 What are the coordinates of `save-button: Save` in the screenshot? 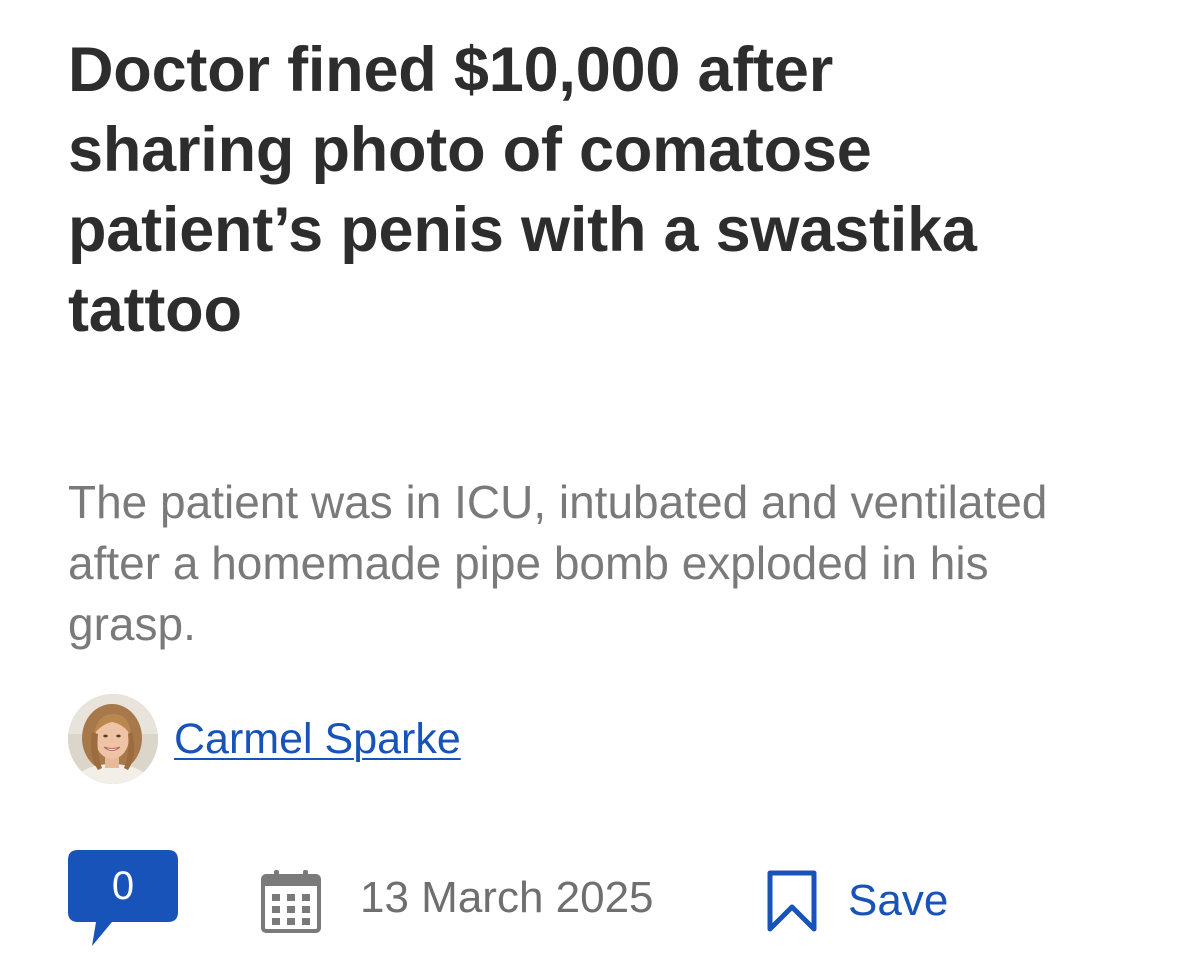 It's located at (857, 901).